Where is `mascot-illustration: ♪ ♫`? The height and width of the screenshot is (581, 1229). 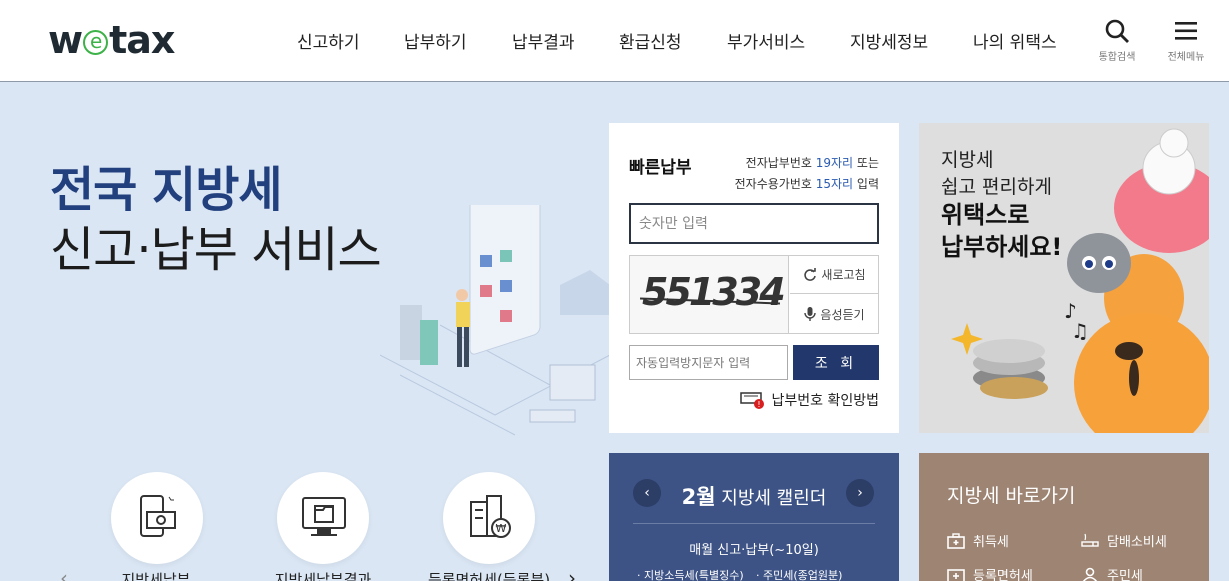 mascot-illustration: ♪ ♫ is located at coordinates (1080, 280).